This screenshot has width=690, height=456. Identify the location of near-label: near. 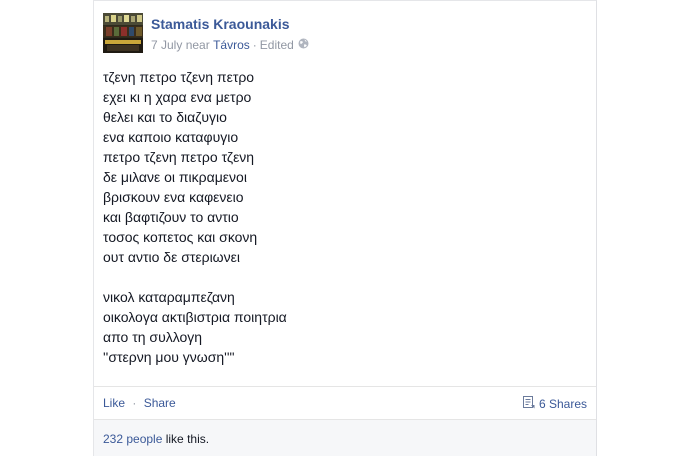
(197, 45).